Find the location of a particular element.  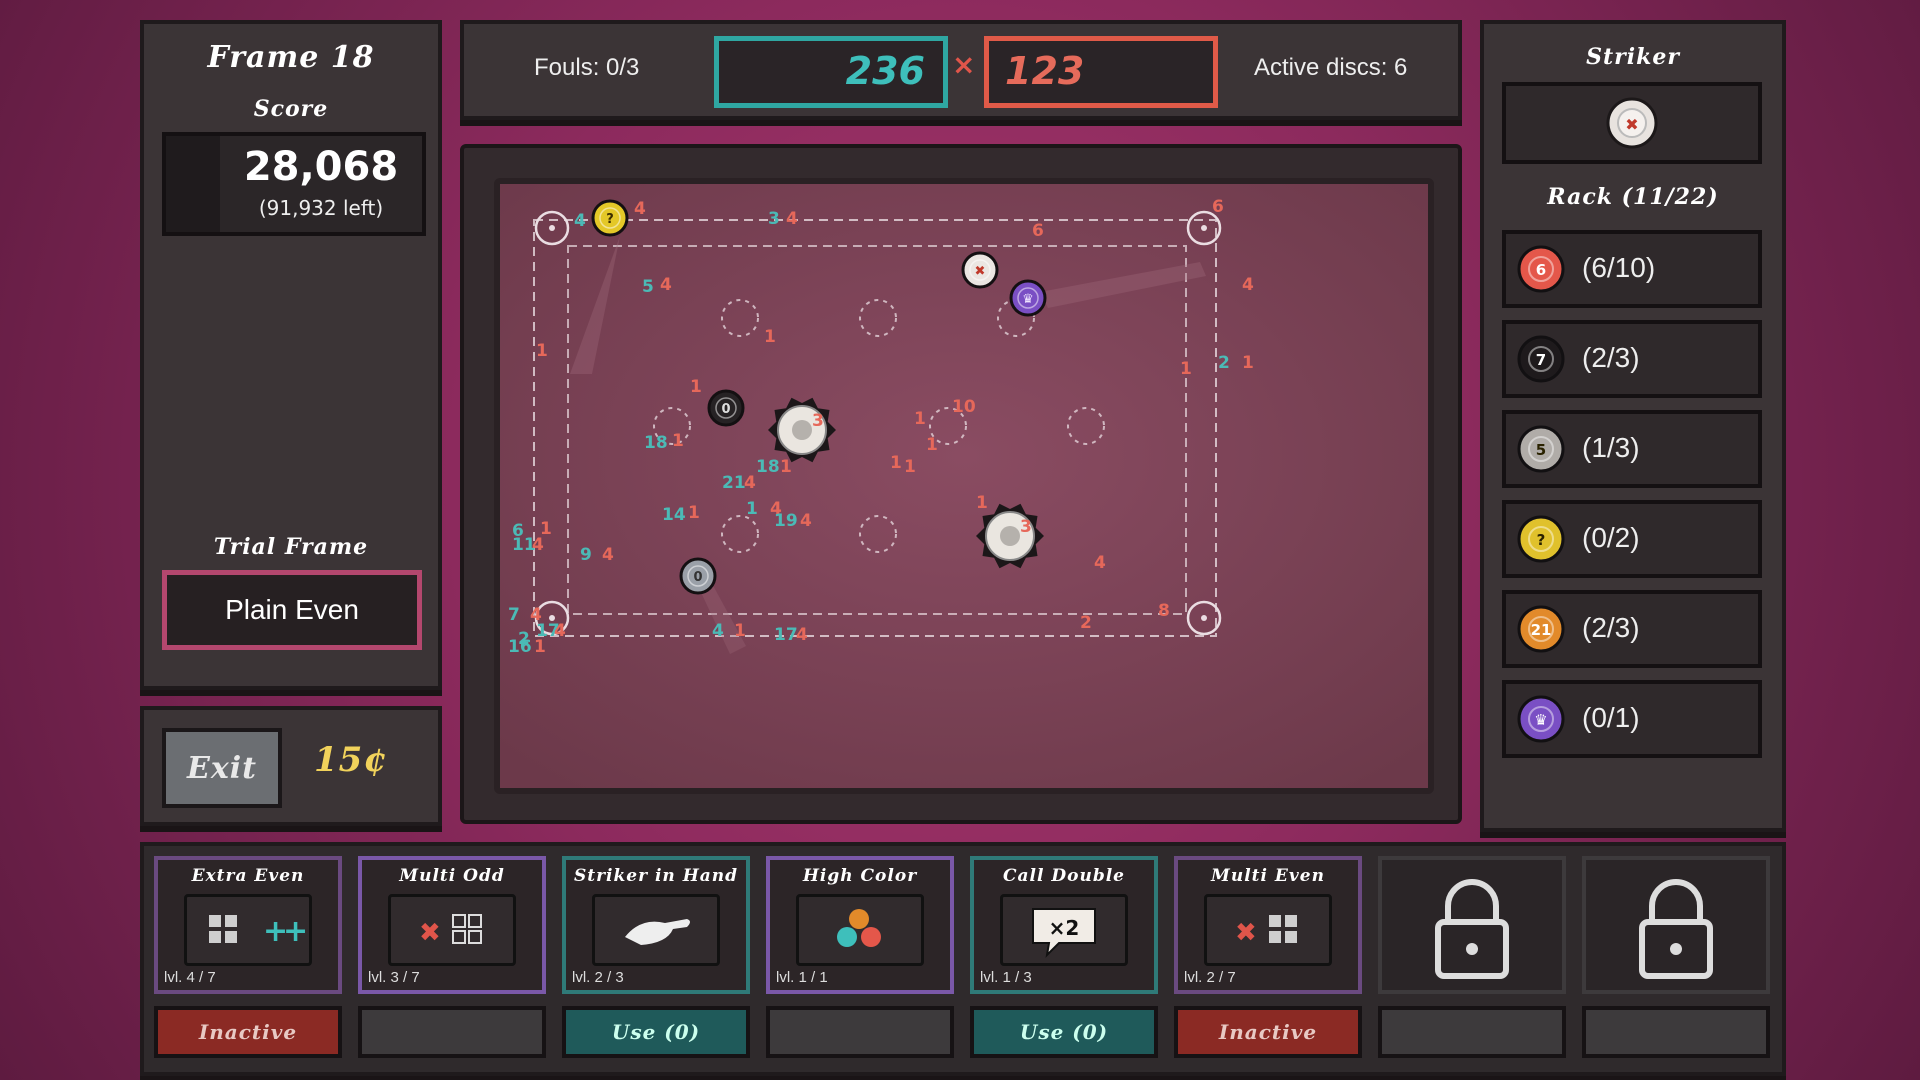

score-label: 7 is located at coordinates (514, 615).